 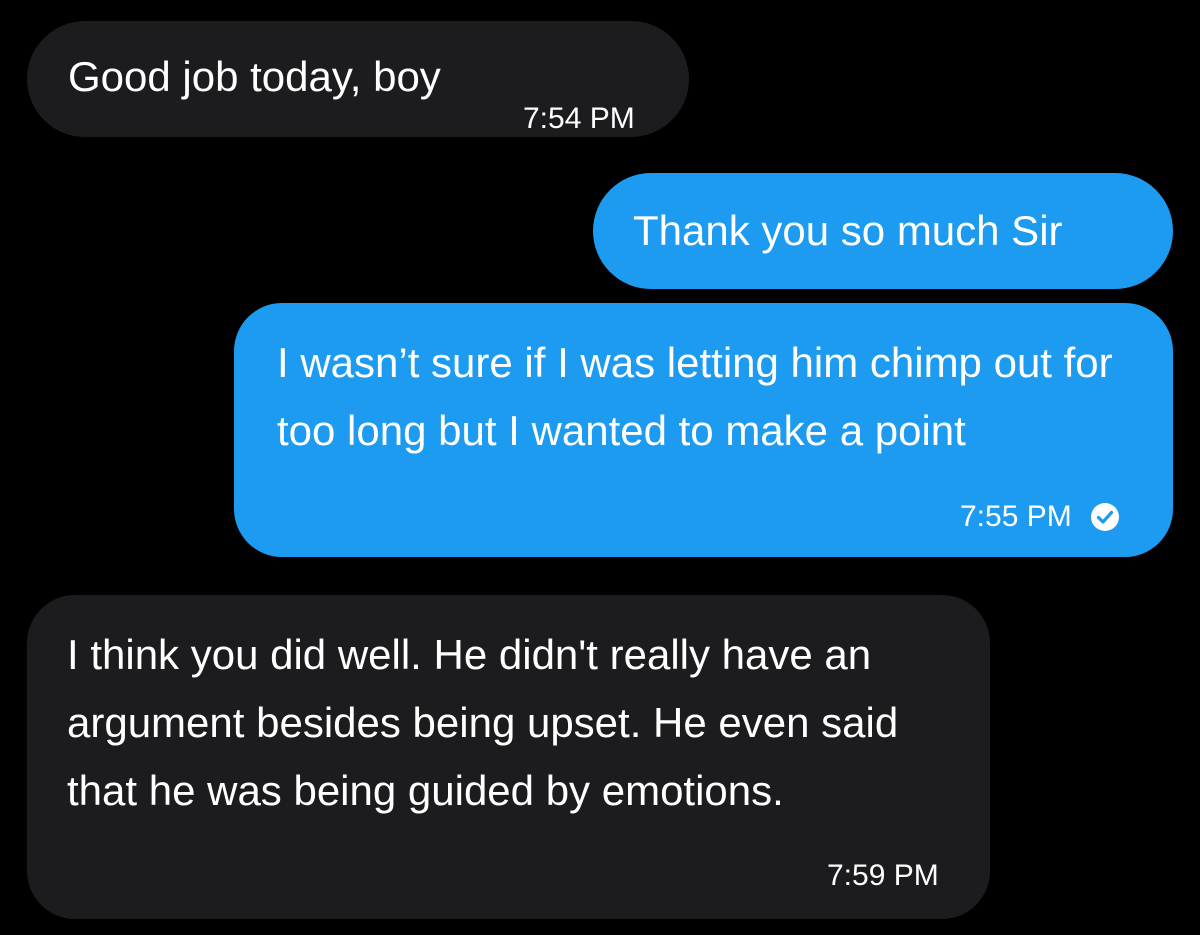 What do you see at coordinates (254, 76) in the screenshot?
I see `message-text: Good job today, boy` at bounding box center [254, 76].